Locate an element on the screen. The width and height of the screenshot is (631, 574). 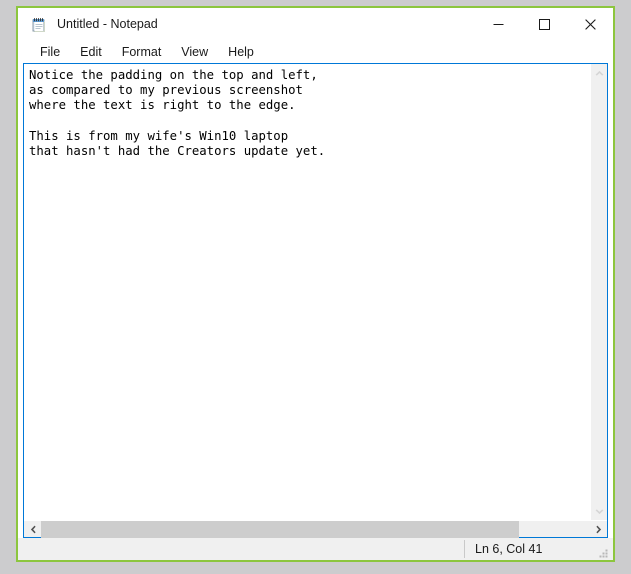
status-bar: Ln 6, Col 41 is located at coordinates (315, 549).